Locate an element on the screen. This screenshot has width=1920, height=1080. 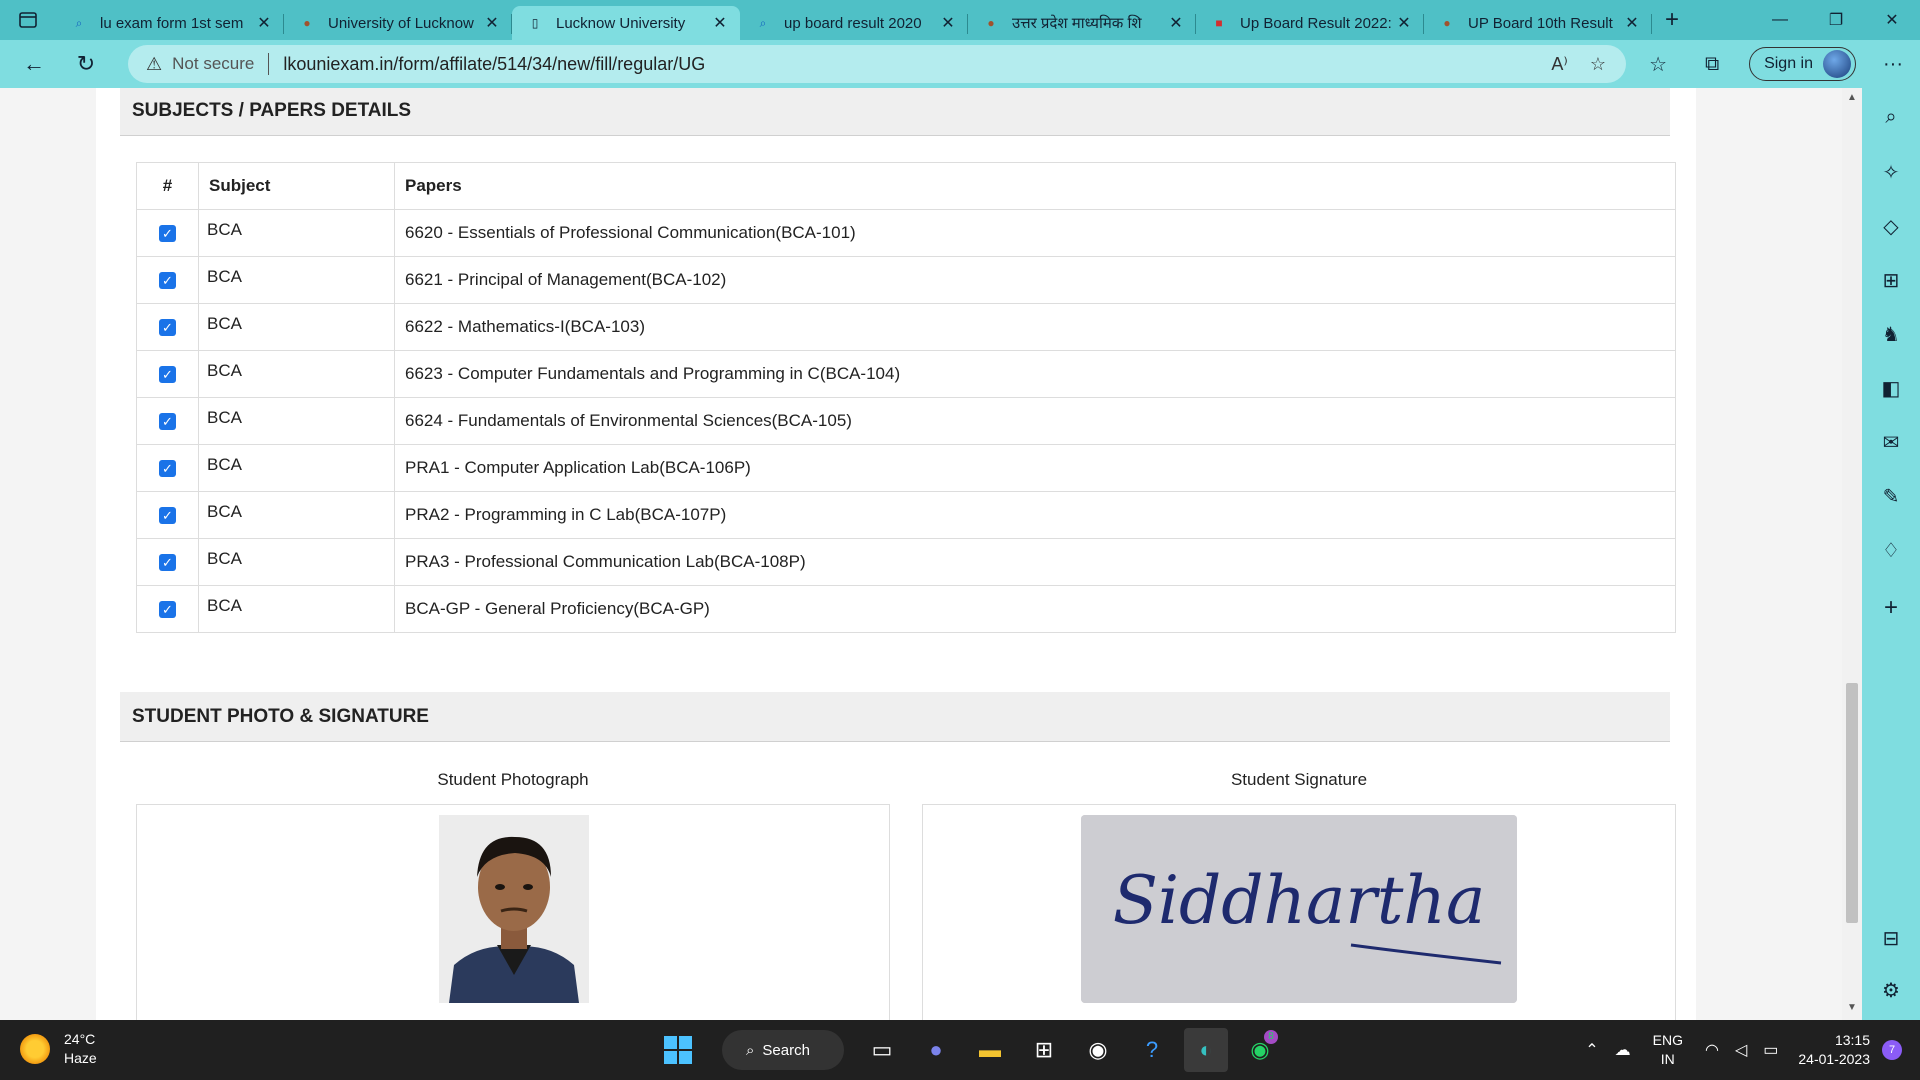
sidebar-office-icon: ◧ is located at coordinates (1891, 388).